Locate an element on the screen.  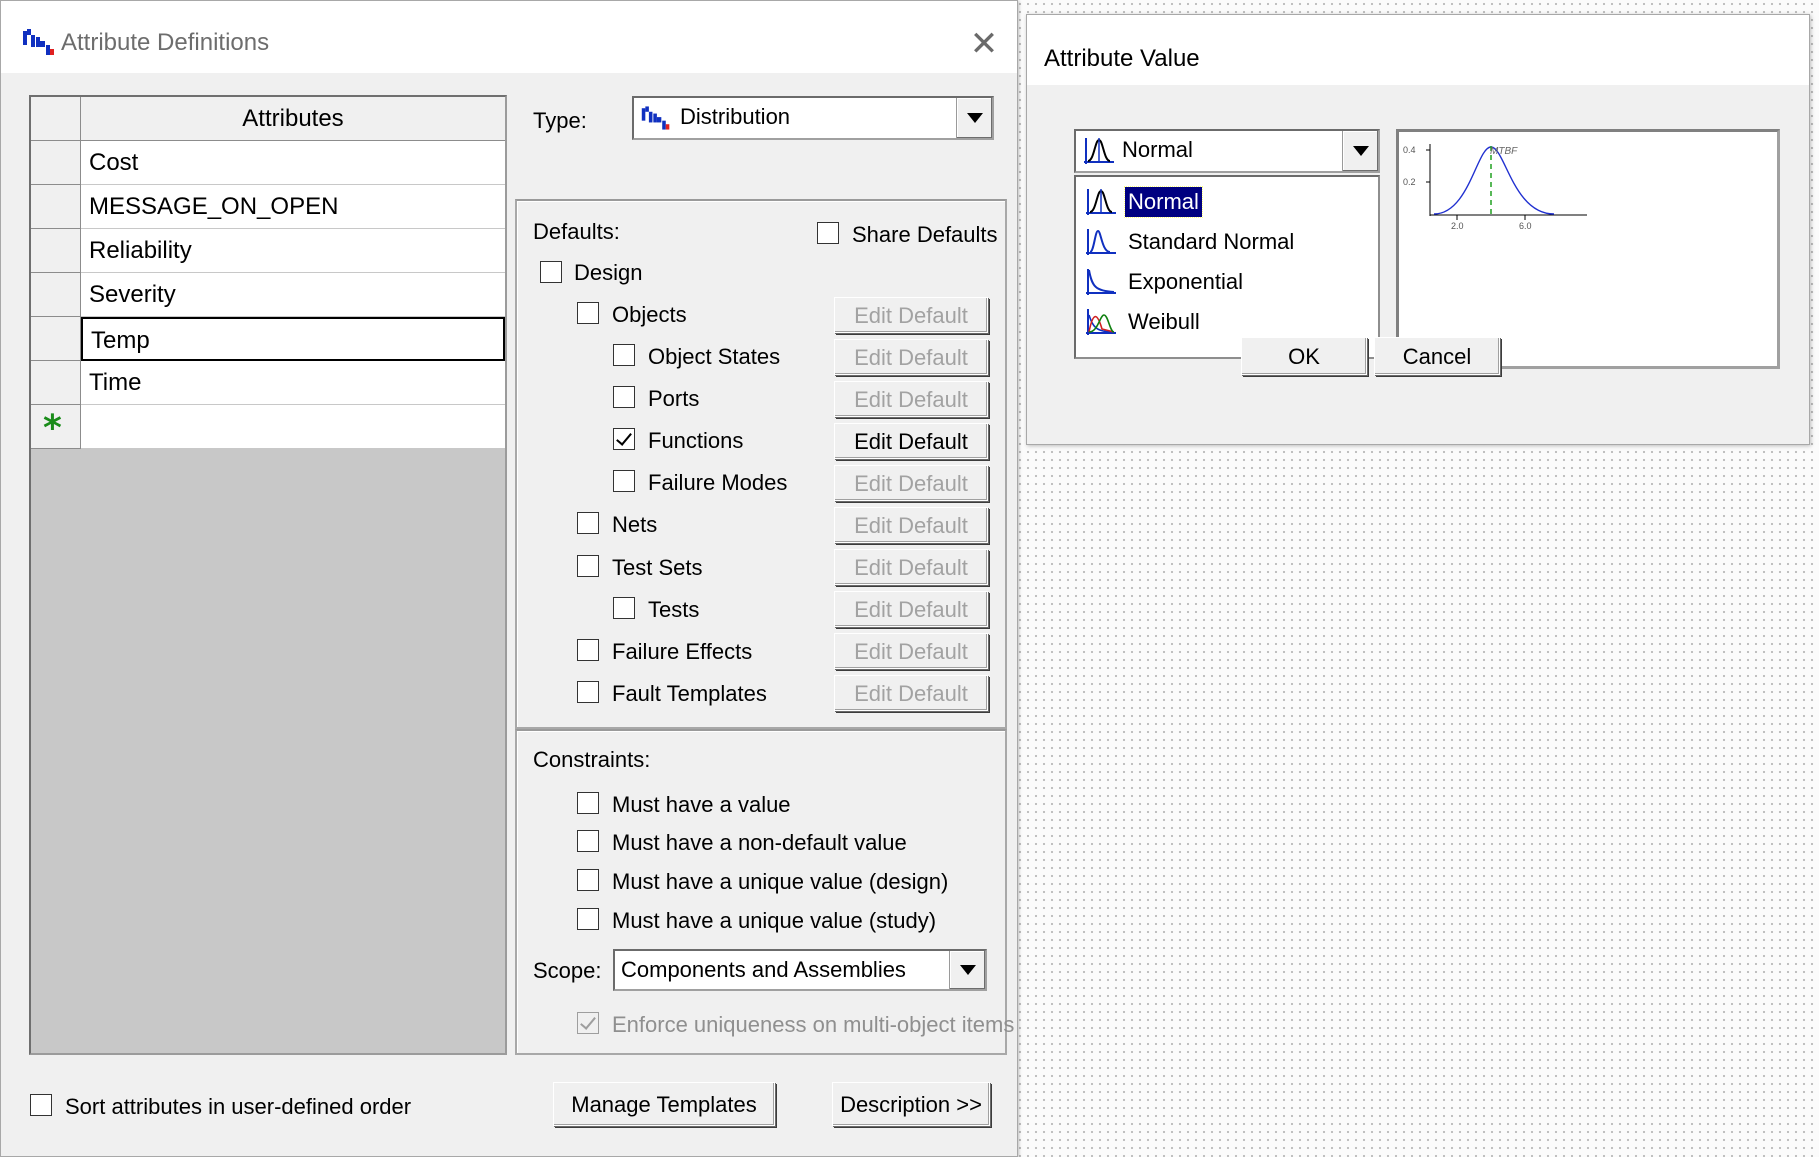
scope-label: Scope: is located at coordinates (567, 970).